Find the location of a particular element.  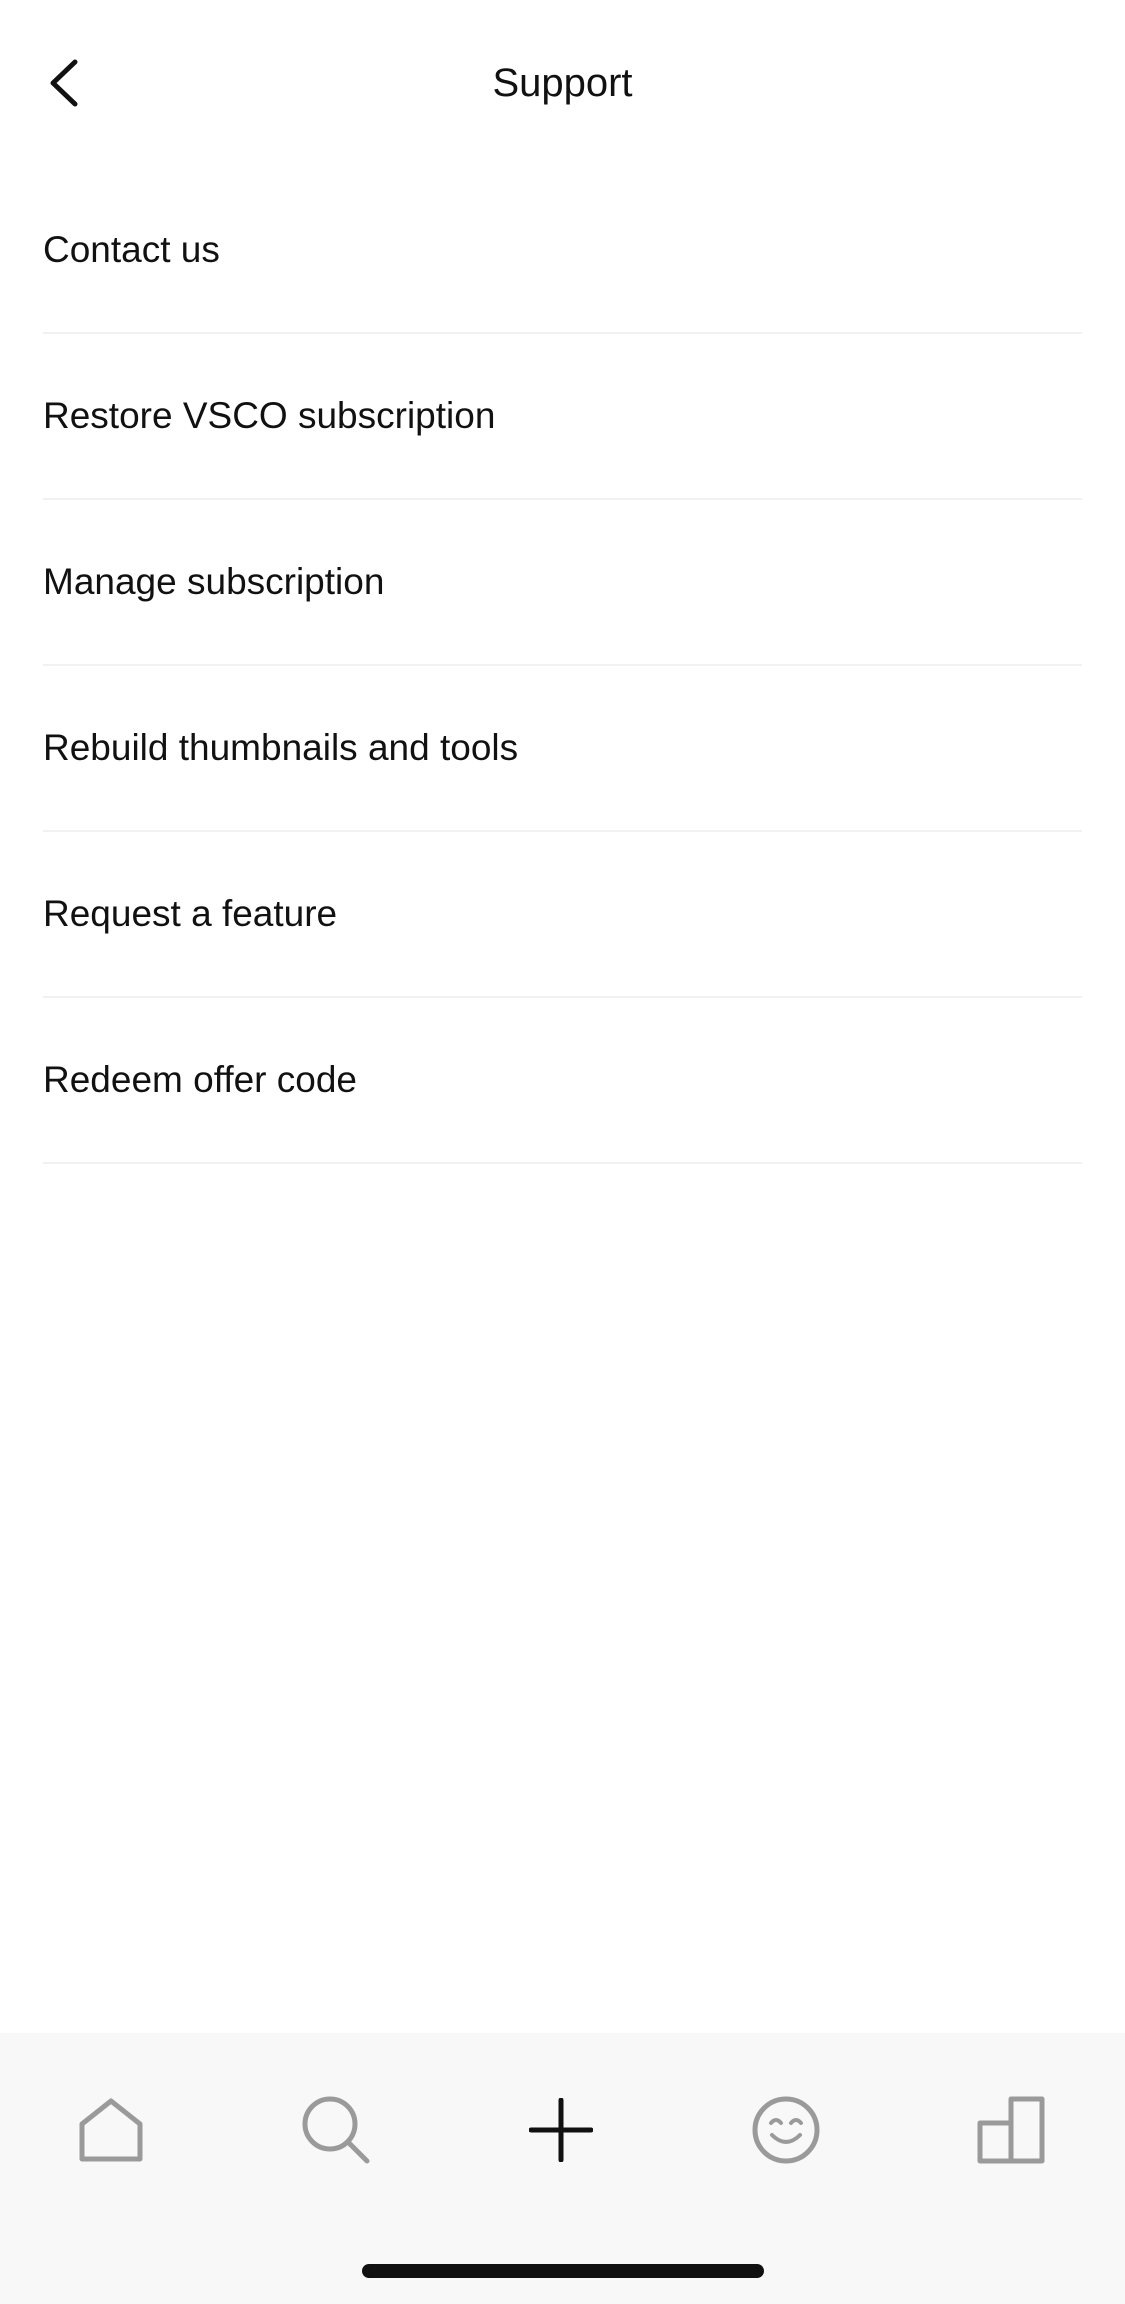

tab-studio is located at coordinates (1011, 2130).